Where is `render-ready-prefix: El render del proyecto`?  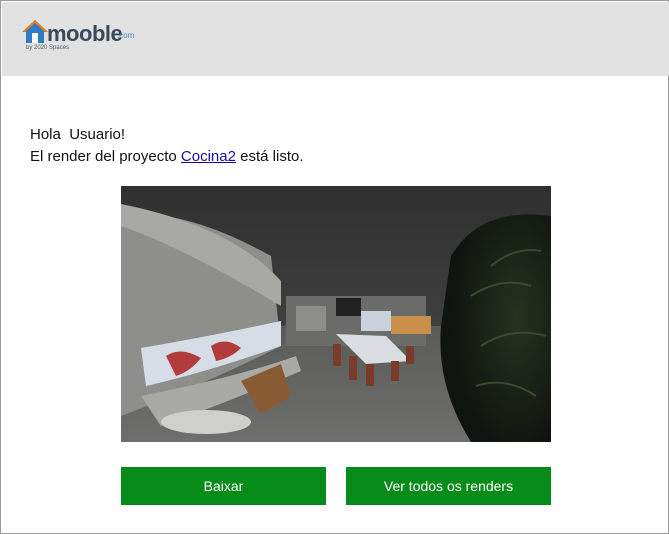
render-ready-prefix: El render del proyecto is located at coordinates (103, 156).